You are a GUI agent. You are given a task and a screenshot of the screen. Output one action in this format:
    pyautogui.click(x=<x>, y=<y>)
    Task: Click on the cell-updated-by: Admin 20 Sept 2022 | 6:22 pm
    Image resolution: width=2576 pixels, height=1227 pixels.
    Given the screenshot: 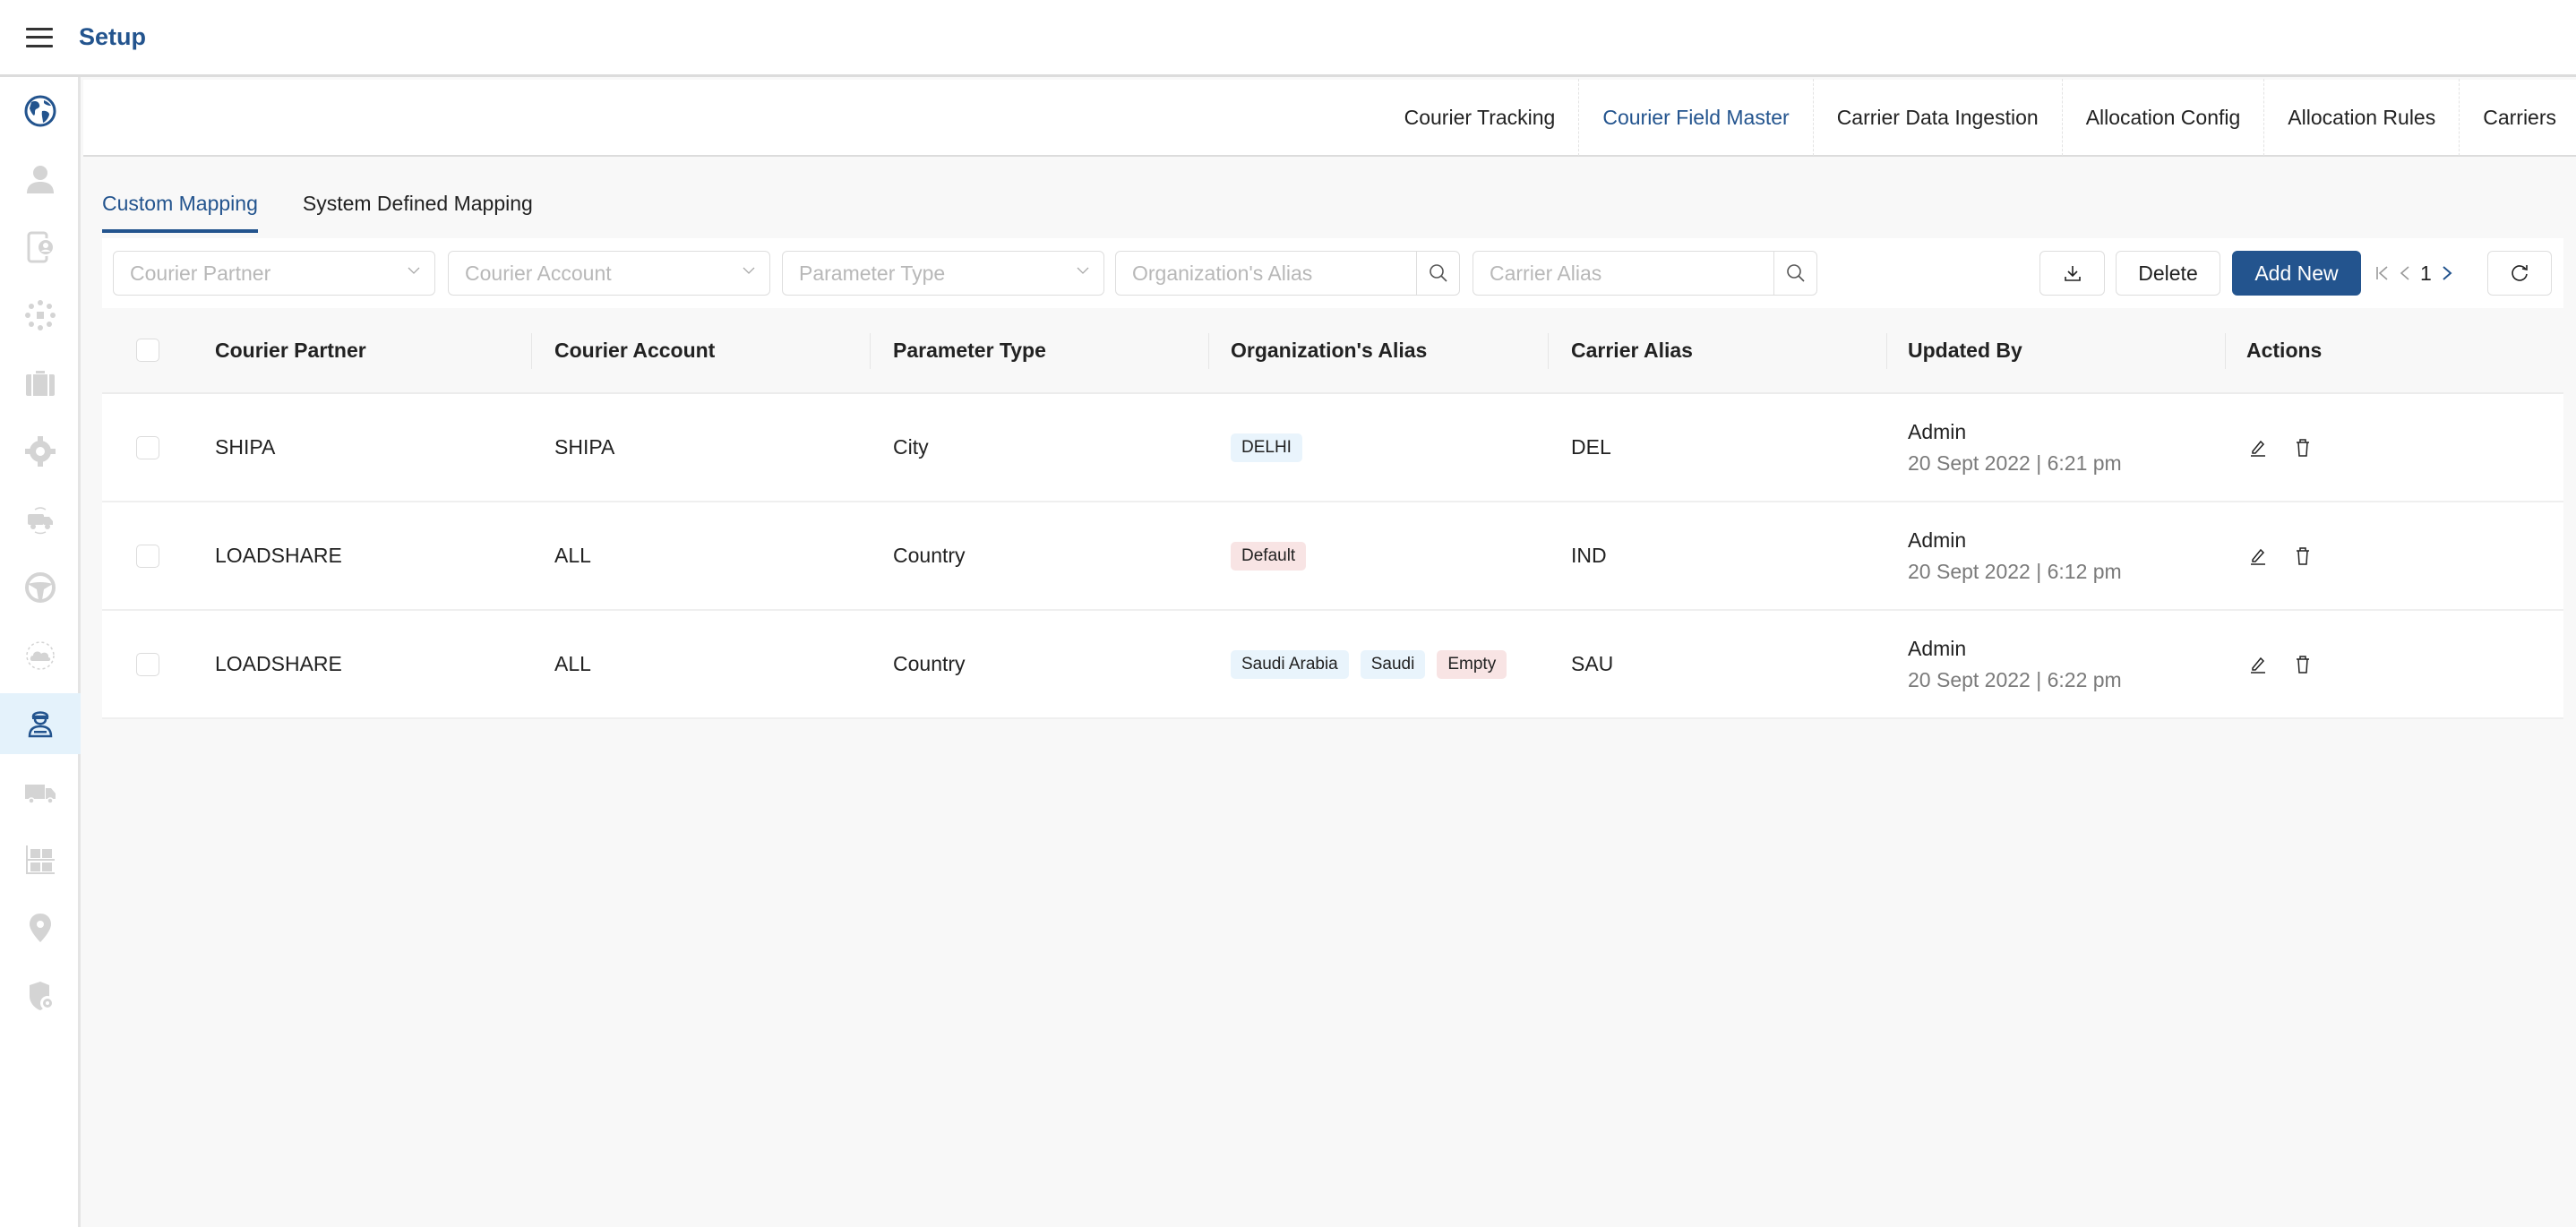 What is the action you would take?
    pyautogui.click(x=2015, y=664)
    